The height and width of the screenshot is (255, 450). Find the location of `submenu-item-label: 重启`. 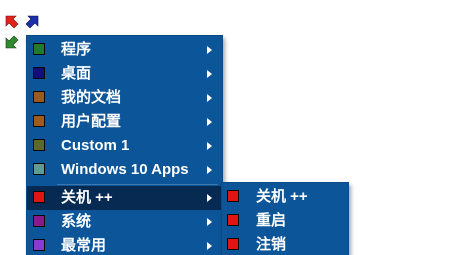

submenu-item-label: 重启 is located at coordinates (271, 220).